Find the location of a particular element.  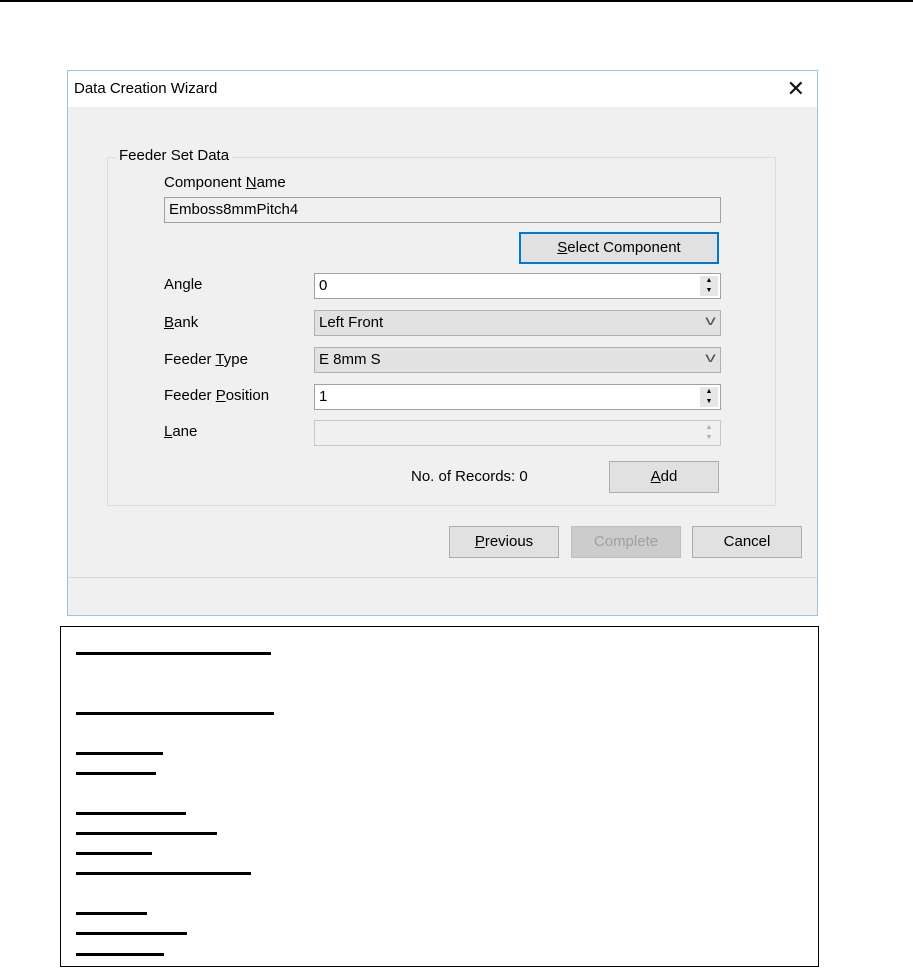

bank-select: Left Front v is located at coordinates (517, 323).